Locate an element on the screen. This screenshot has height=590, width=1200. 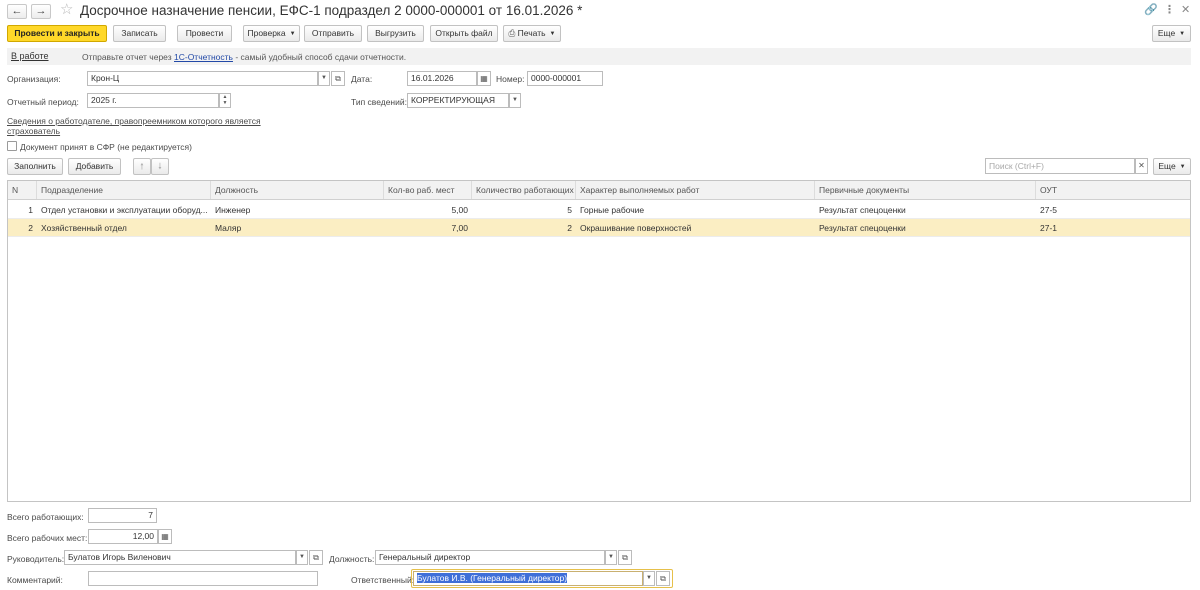
responsible-dropdown-button: ▼ is located at coordinates (649, 578).